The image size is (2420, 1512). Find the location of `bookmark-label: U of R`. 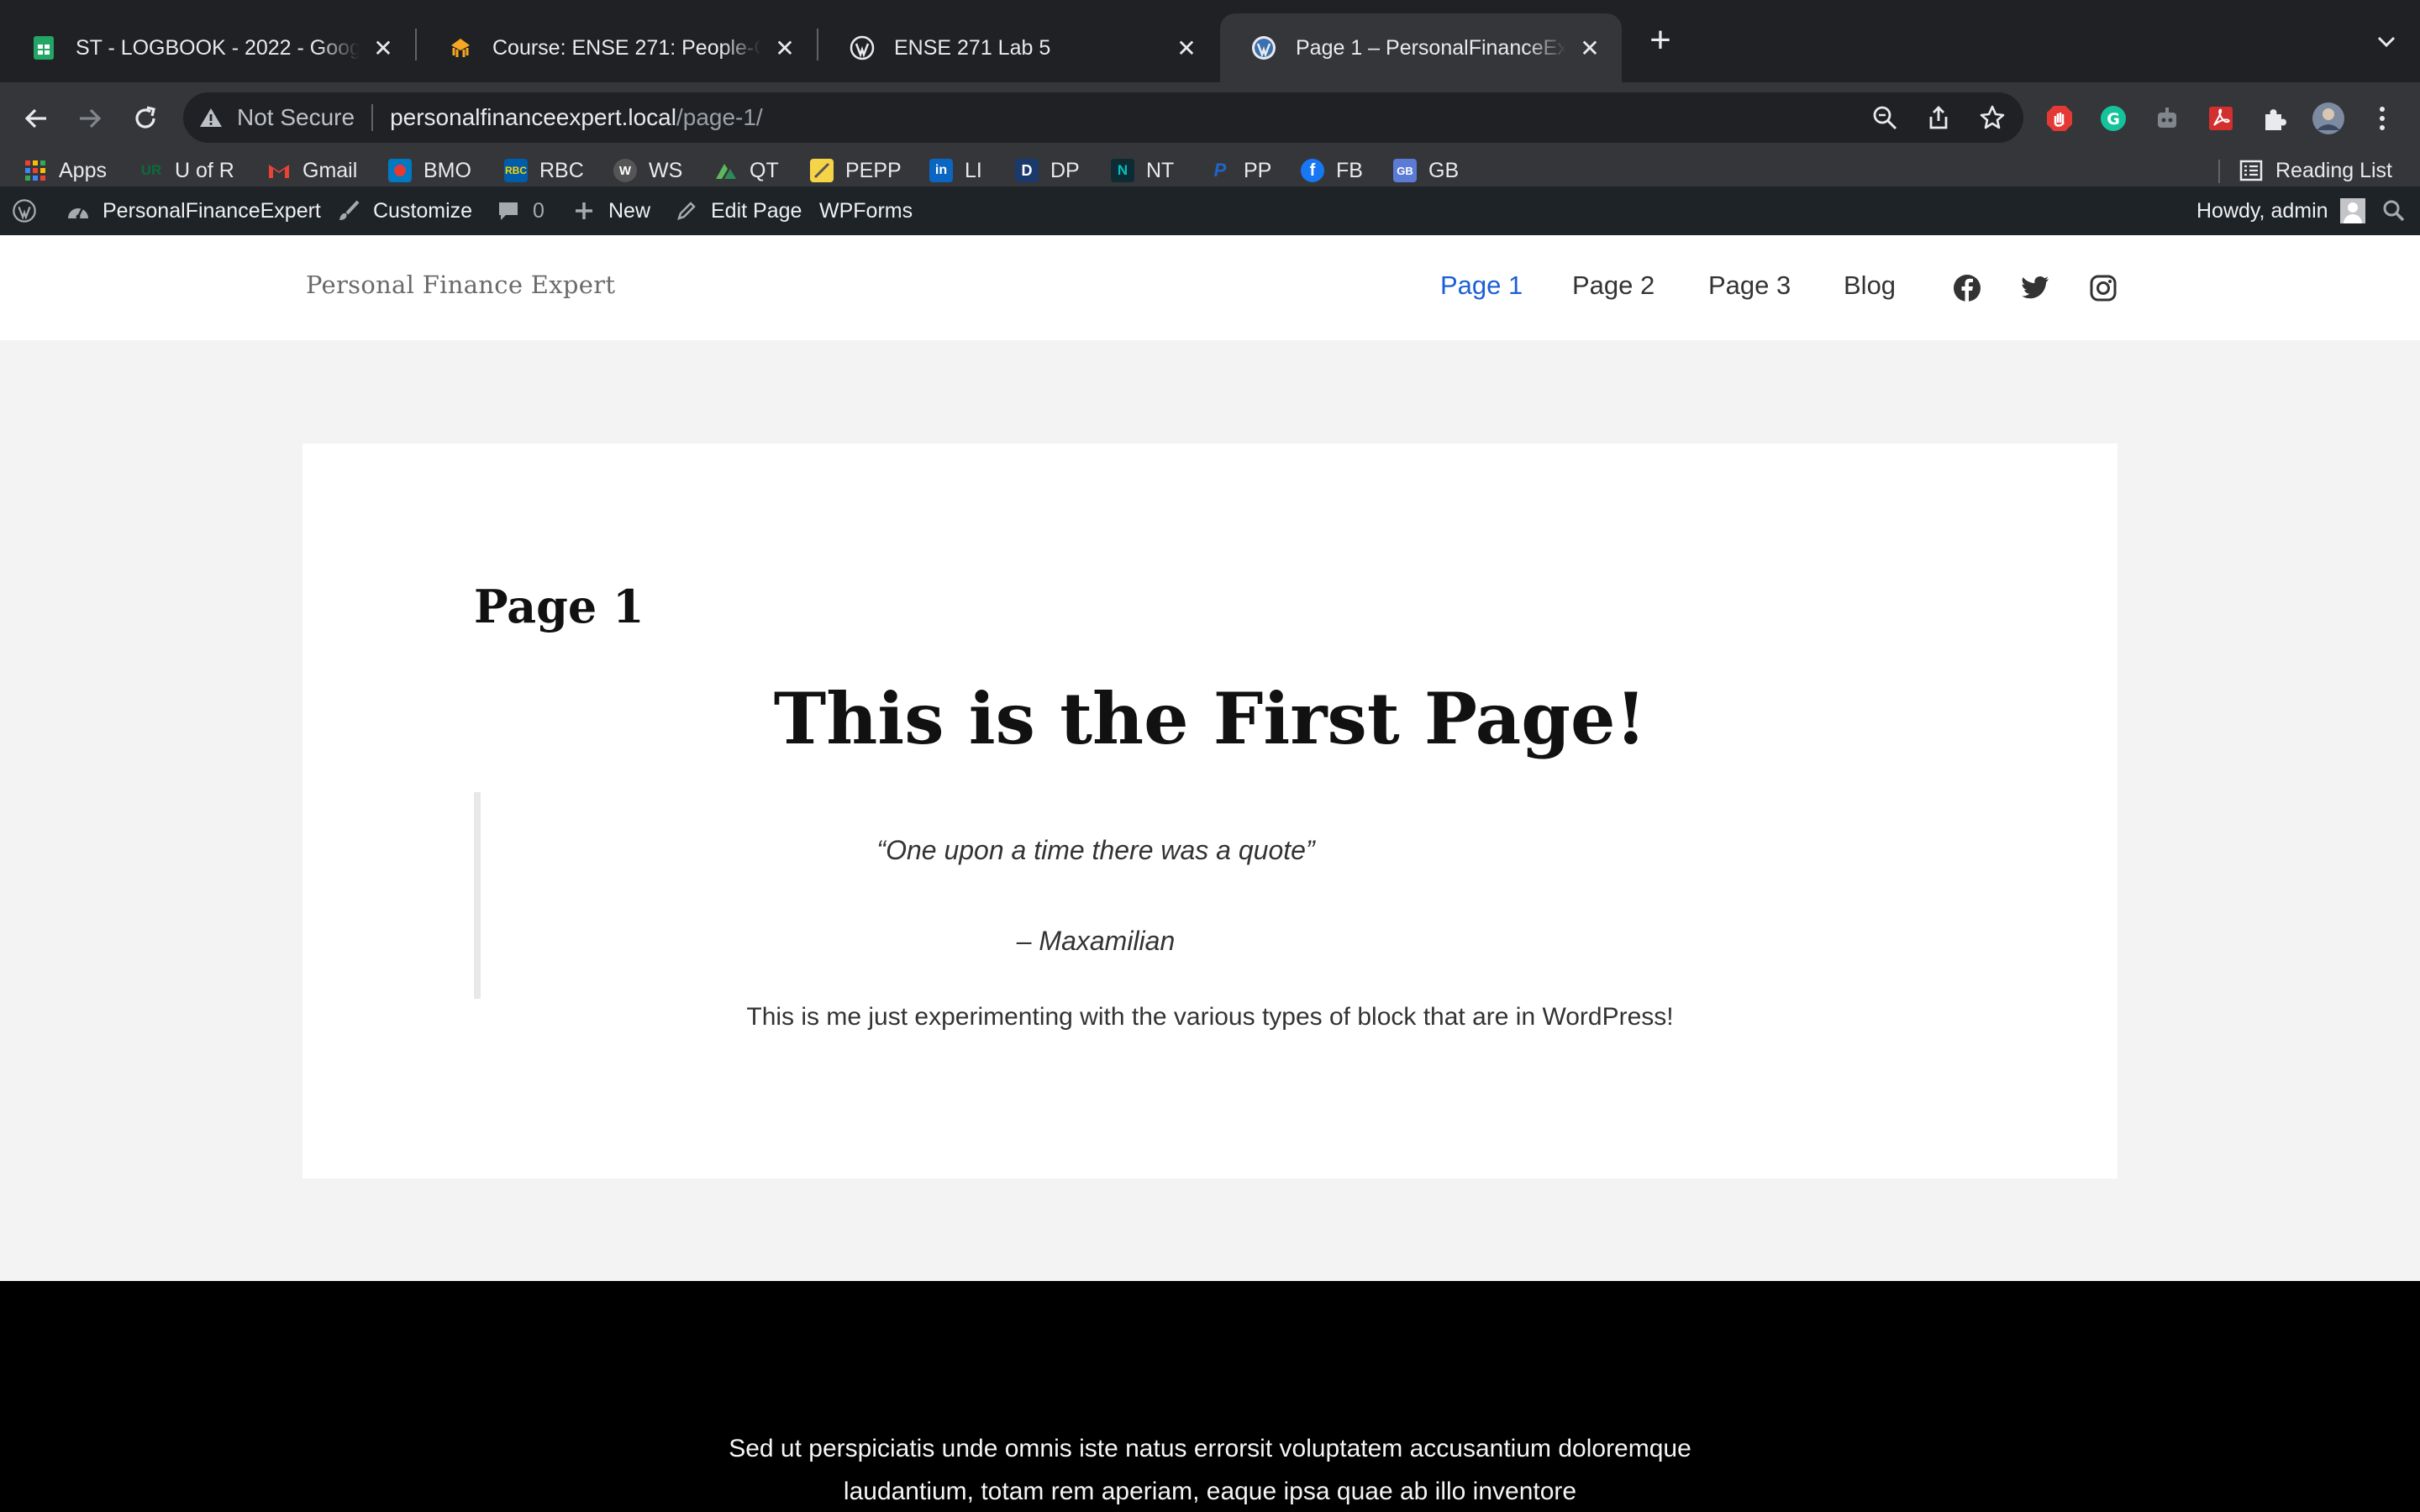

bookmark-label: U of R is located at coordinates (204, 170).